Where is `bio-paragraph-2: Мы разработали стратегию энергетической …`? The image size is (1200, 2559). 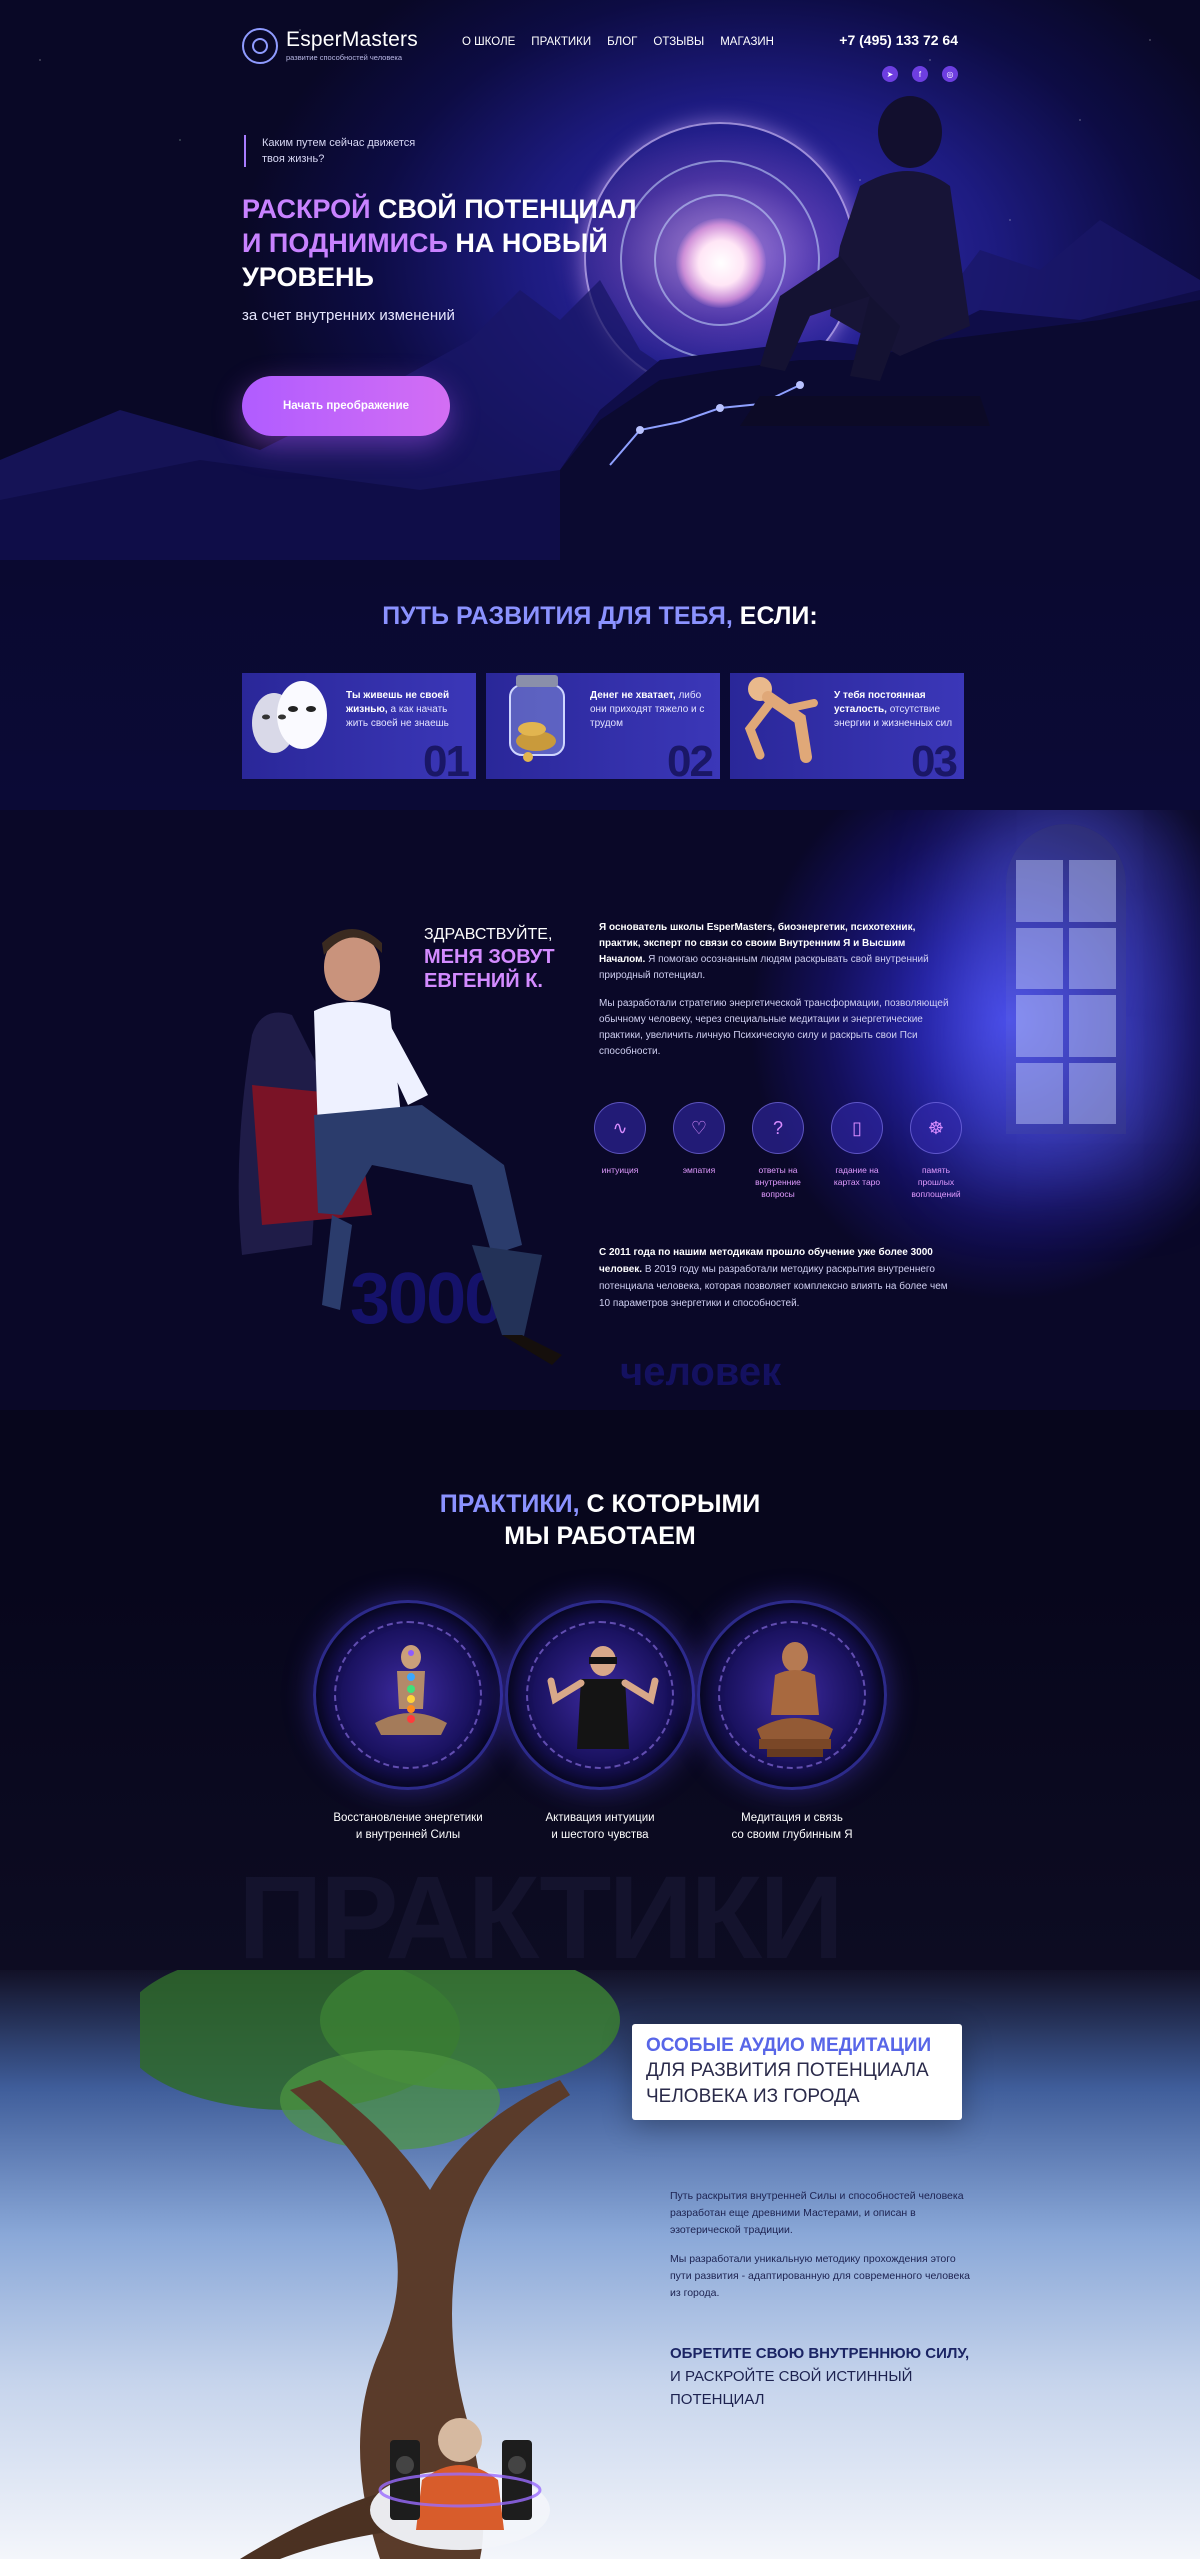
bio-paragraph-2: Мы разработали стратегию энергетической … is located at coordinates (774, 1027).